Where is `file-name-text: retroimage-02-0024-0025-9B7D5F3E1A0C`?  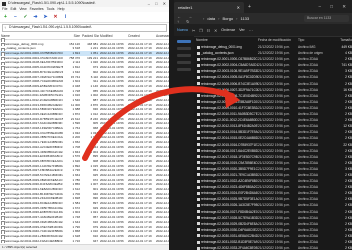
file-name-text: retroimage-02-0024-0025-9B7D5F3E1A0C is located at coordinates (229, 199).